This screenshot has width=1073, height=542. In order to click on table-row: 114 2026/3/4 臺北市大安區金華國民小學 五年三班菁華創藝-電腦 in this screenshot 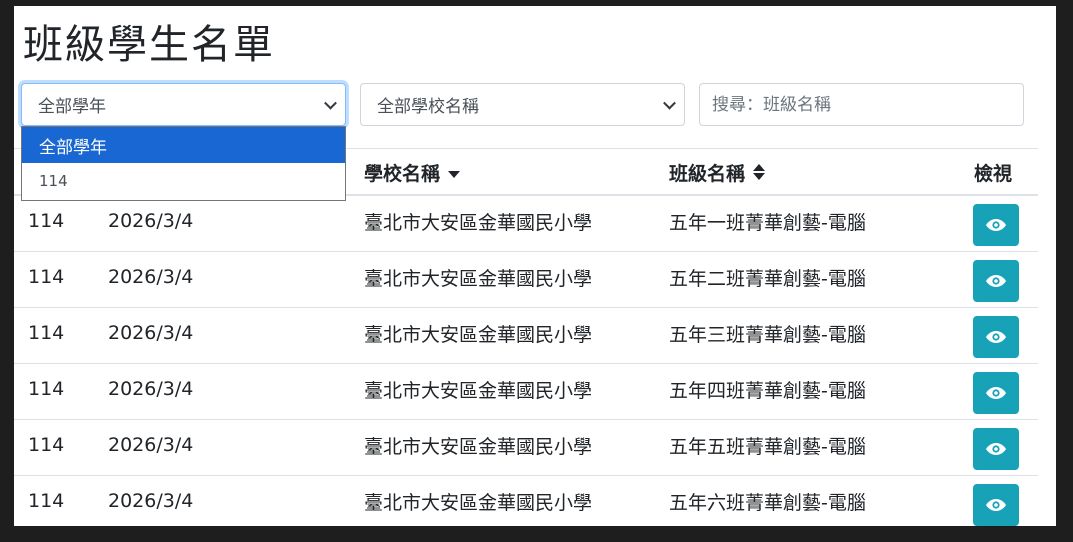, I will do `click(526, 336)`.